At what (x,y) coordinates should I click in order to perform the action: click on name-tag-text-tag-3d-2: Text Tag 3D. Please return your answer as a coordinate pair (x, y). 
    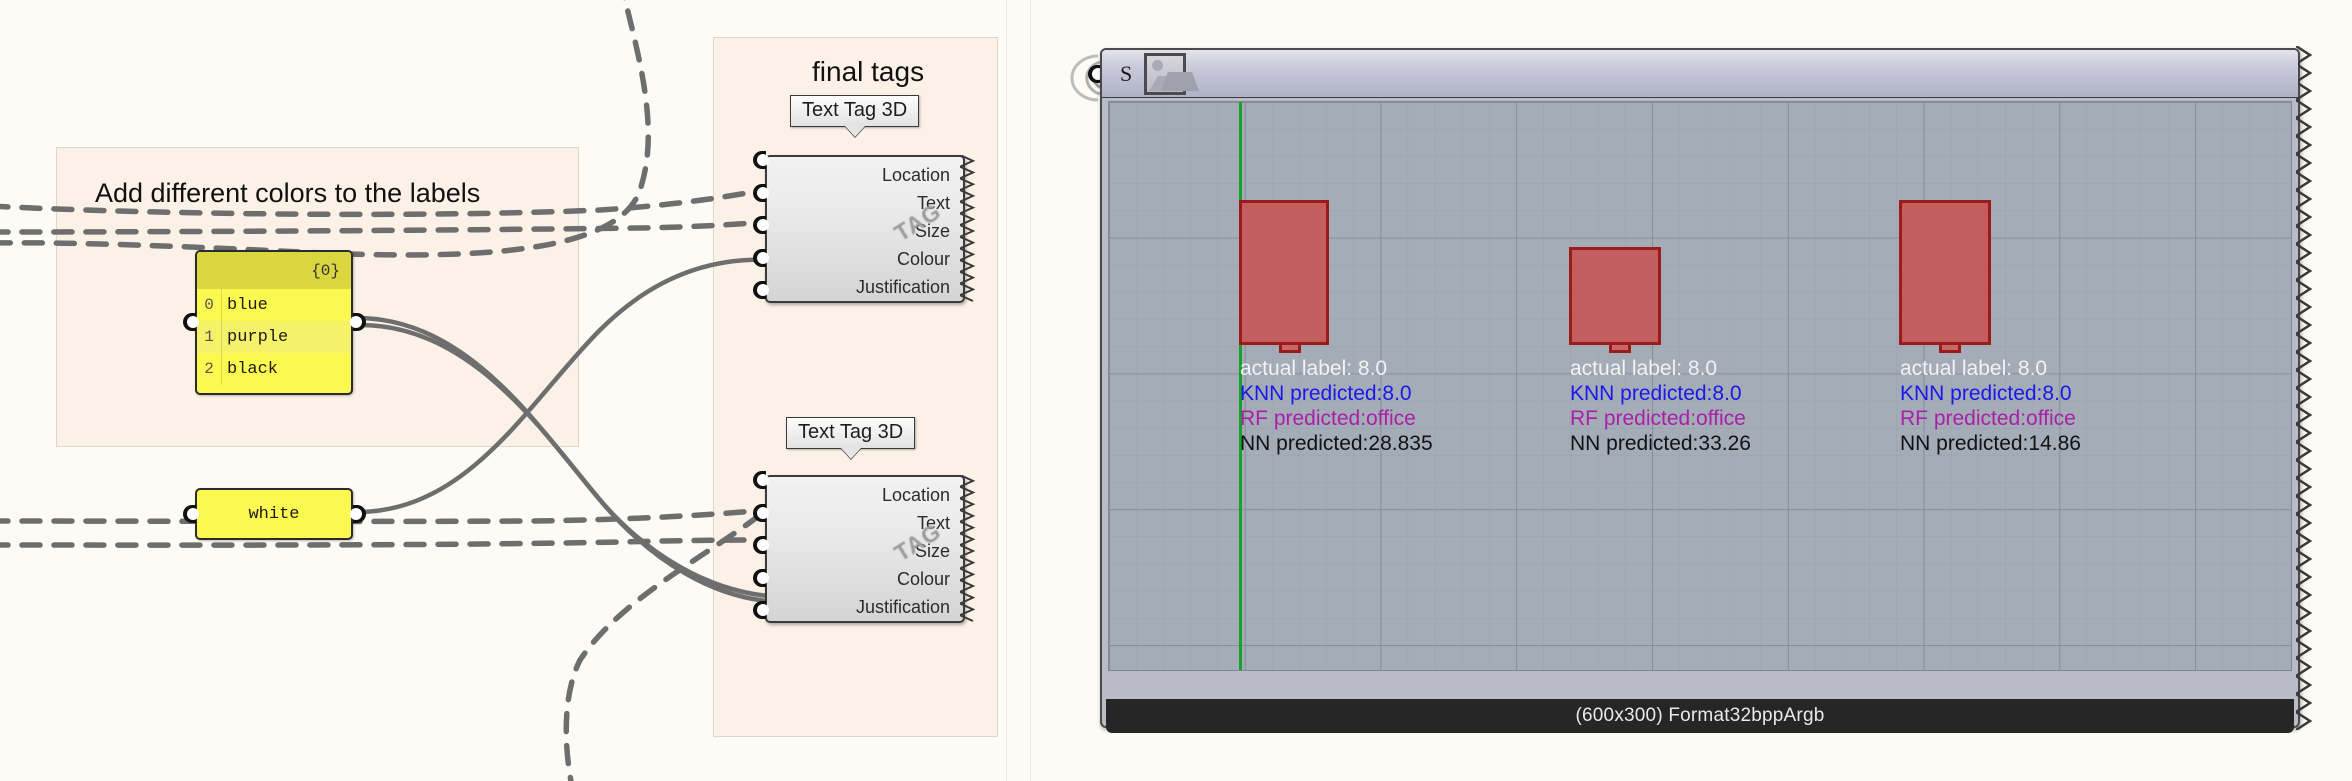
    Looking at the image, I should click on (851, 438).